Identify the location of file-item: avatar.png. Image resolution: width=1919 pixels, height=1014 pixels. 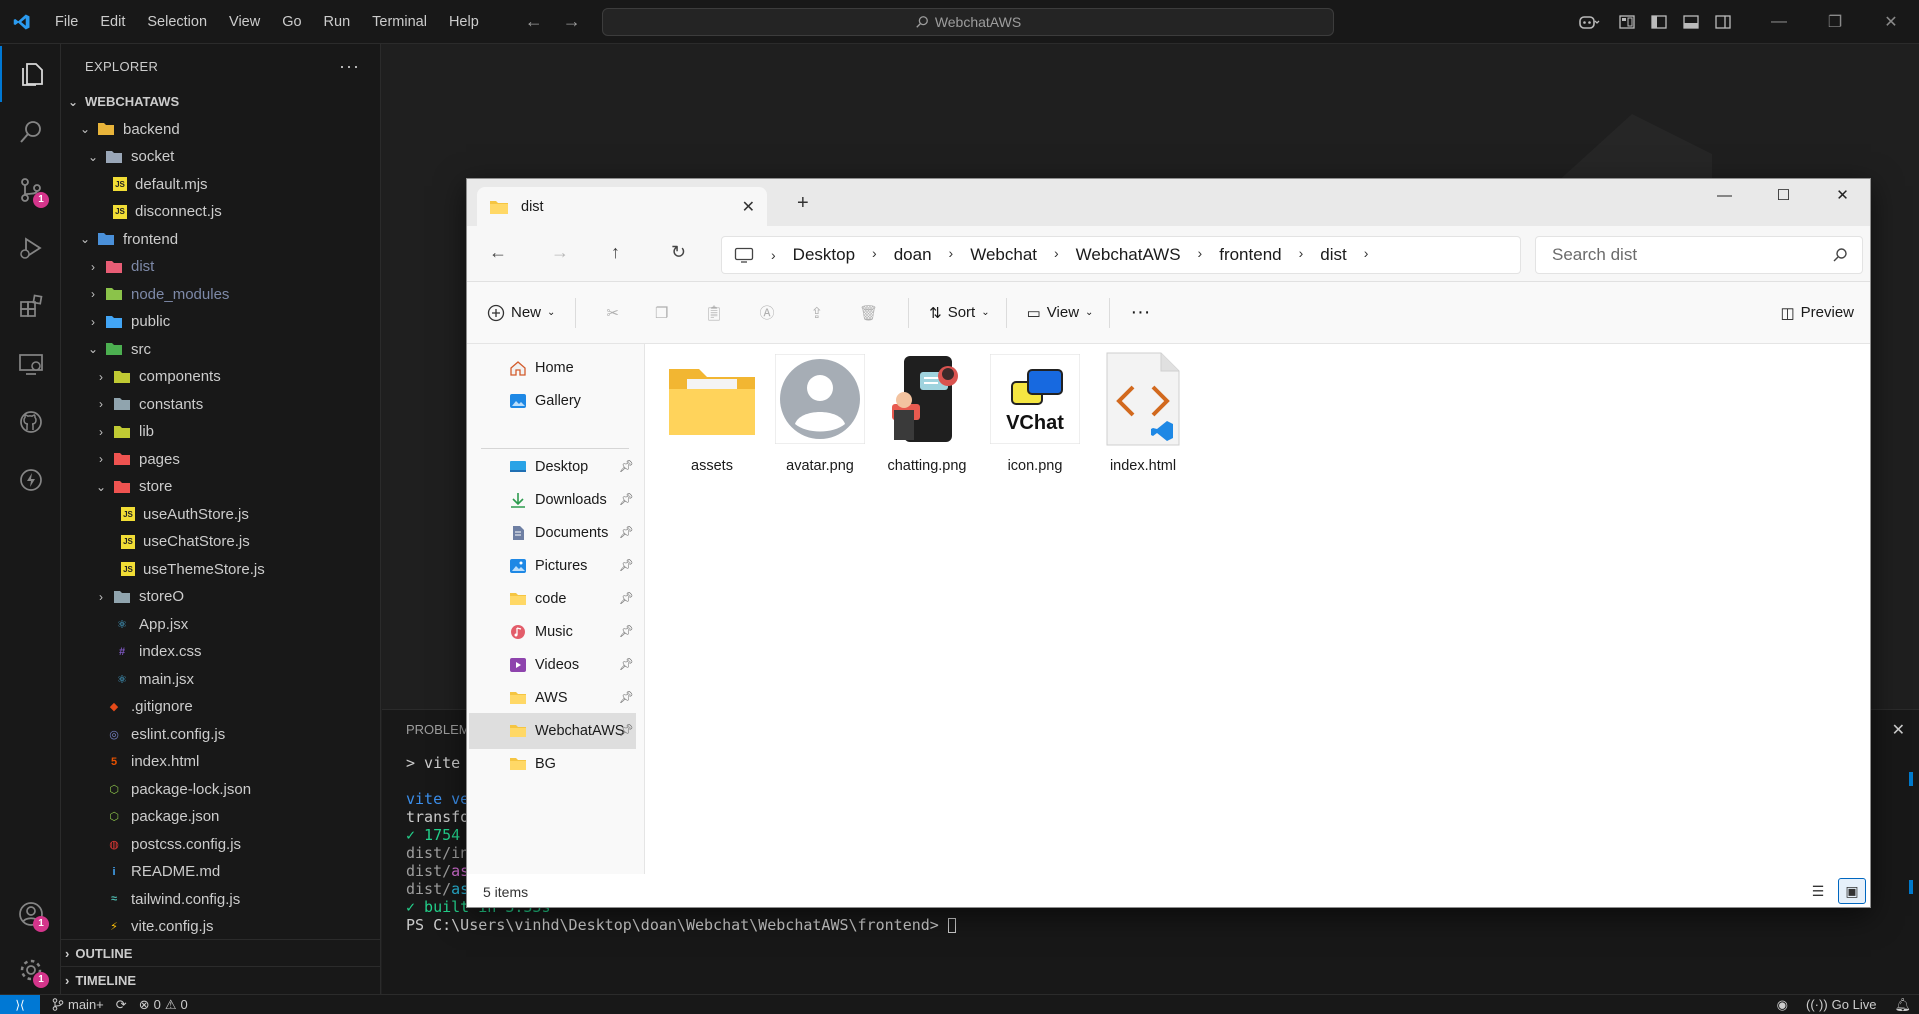
(820, 424).